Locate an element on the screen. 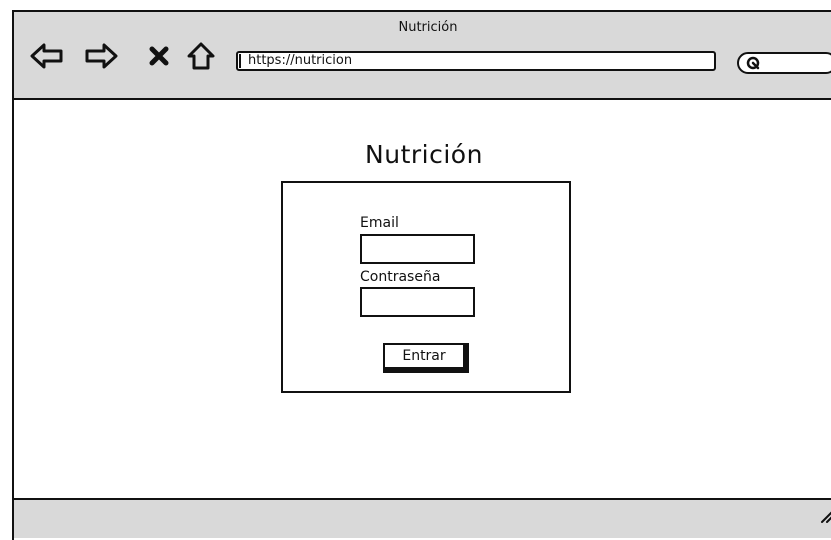 Image resolution: width=831 pixels, height=540 pixels. email-label: Email is located at coordinates (379, 223).